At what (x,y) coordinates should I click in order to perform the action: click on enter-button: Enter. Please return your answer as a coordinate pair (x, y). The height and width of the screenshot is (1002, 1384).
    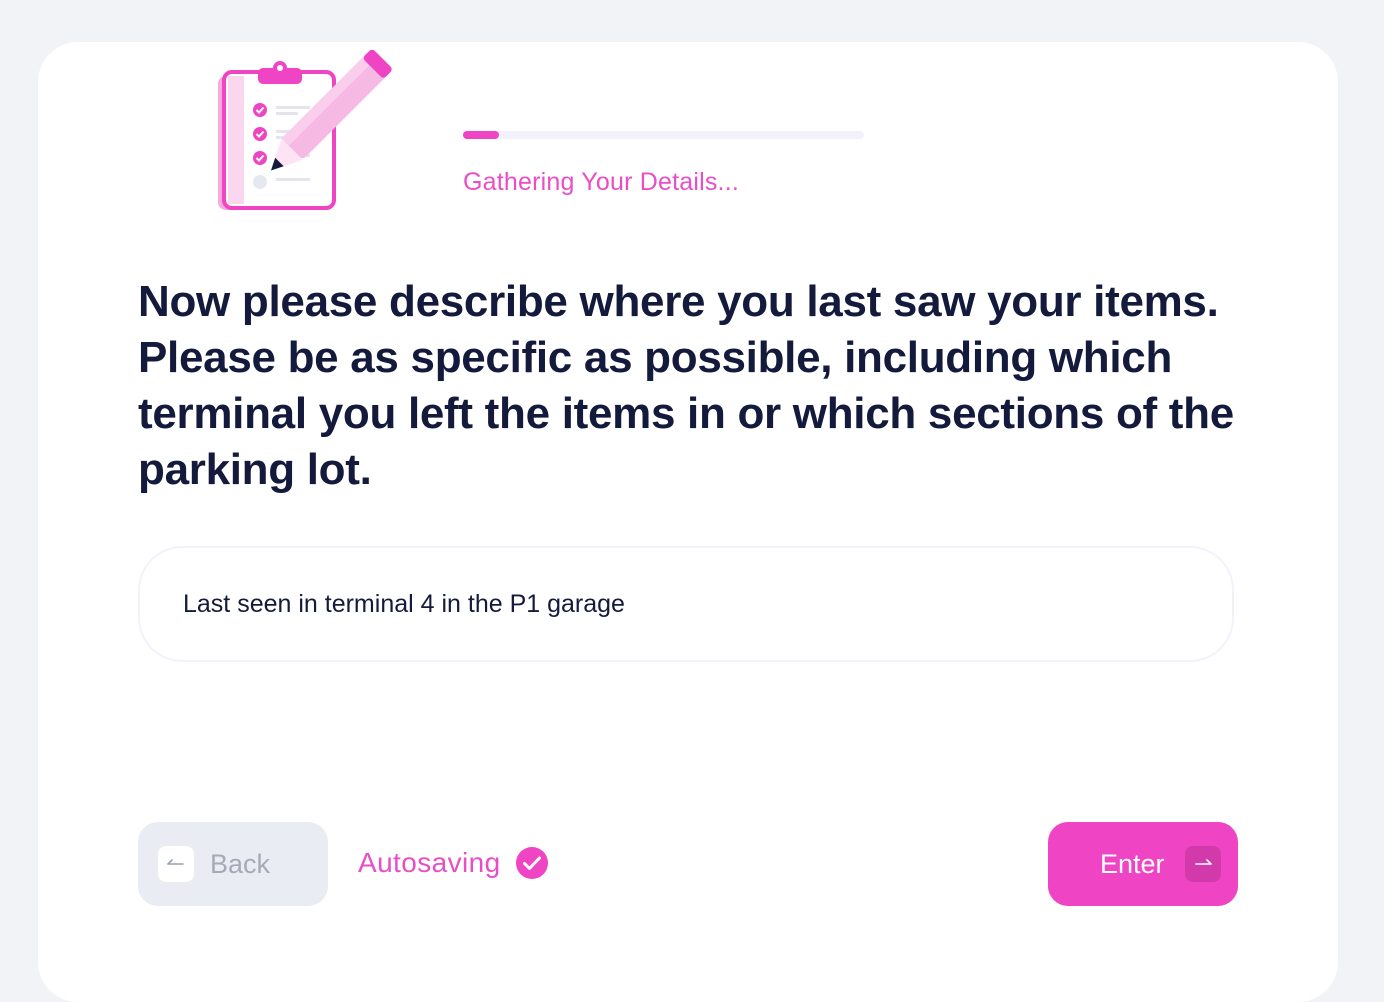
    Looking at the image, I should click on (1143, 864).